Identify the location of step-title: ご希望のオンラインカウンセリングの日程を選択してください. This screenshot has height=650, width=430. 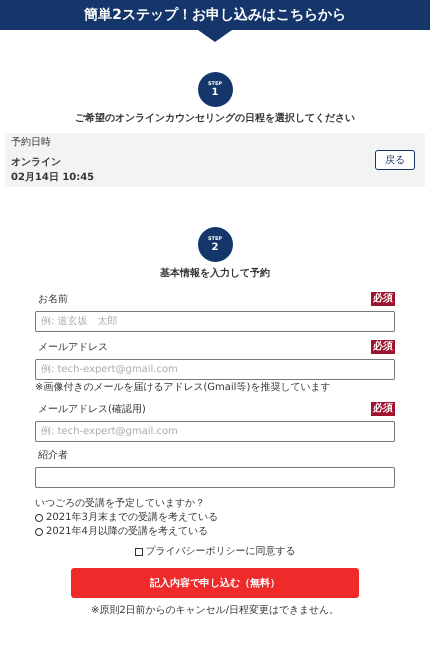
(215, 119).